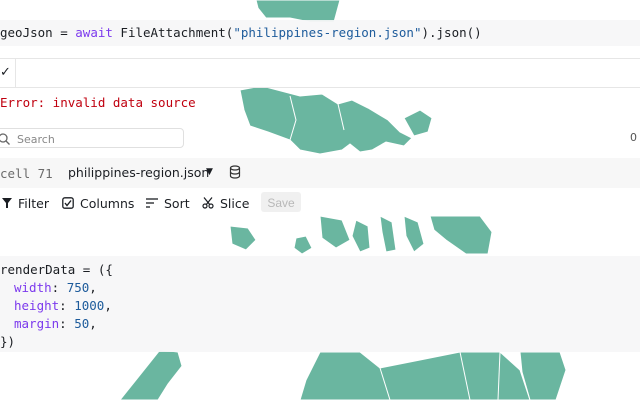 The image size is (640, 400). I want to click on map-region-palawan, so click(303, 245).